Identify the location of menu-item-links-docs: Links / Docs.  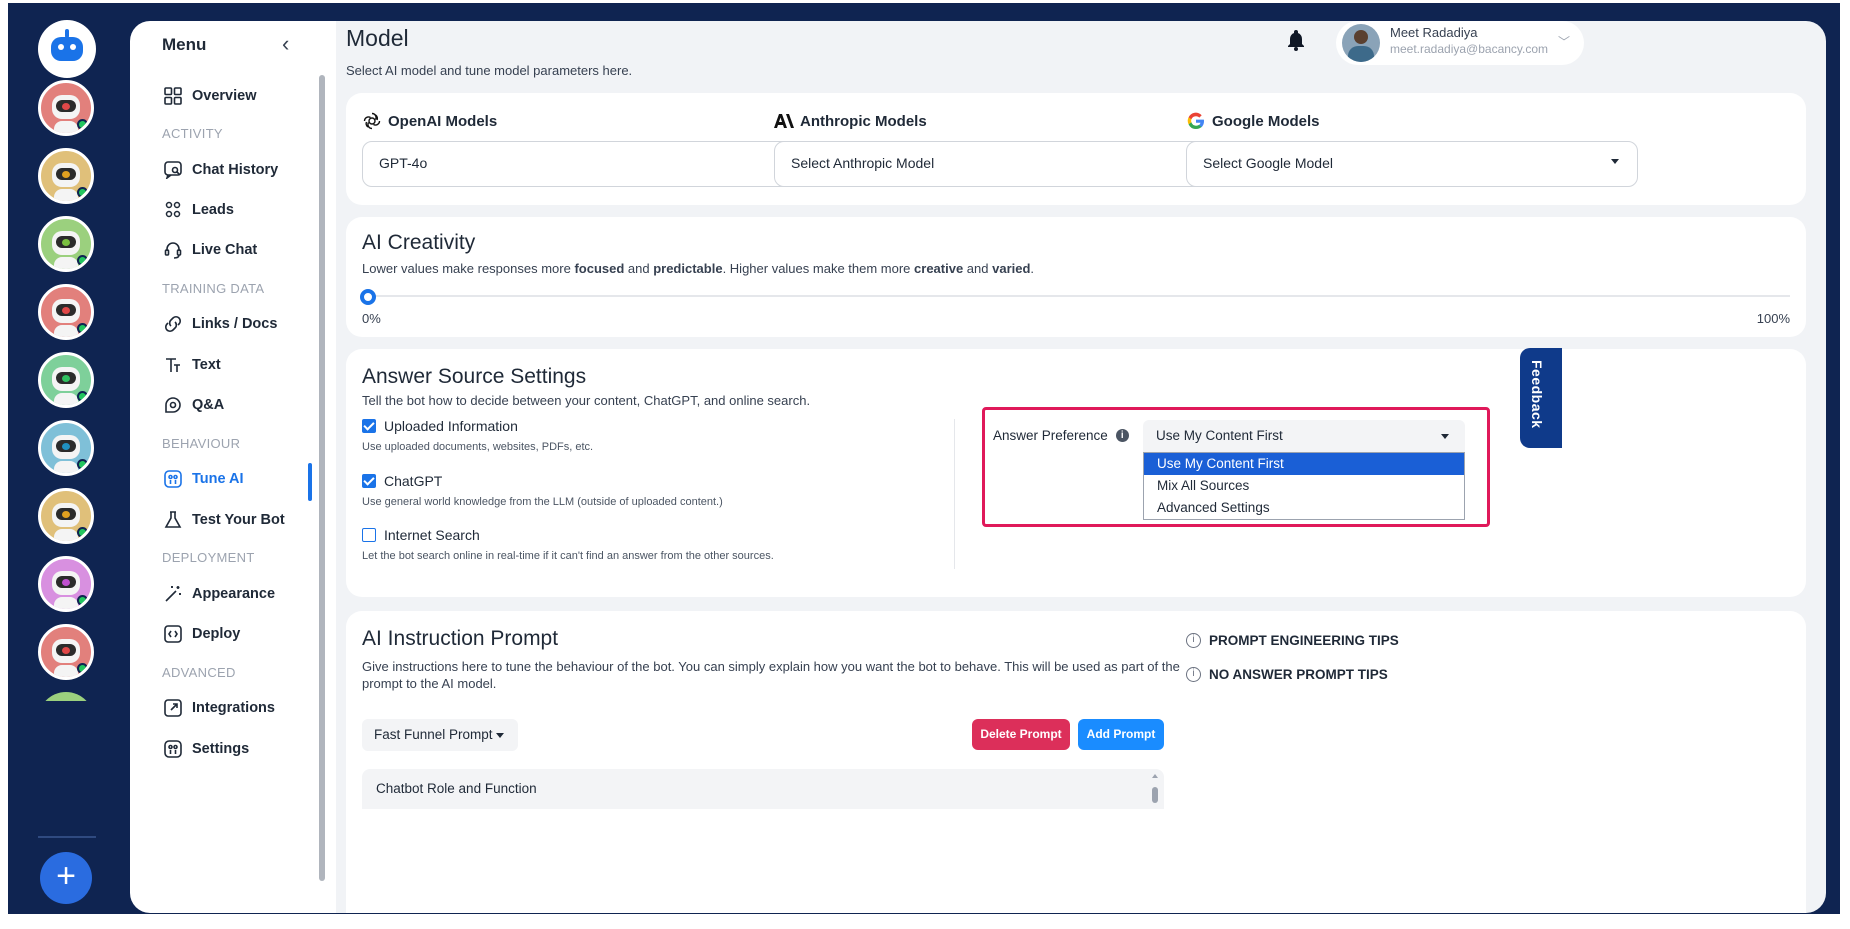
(219, 324).